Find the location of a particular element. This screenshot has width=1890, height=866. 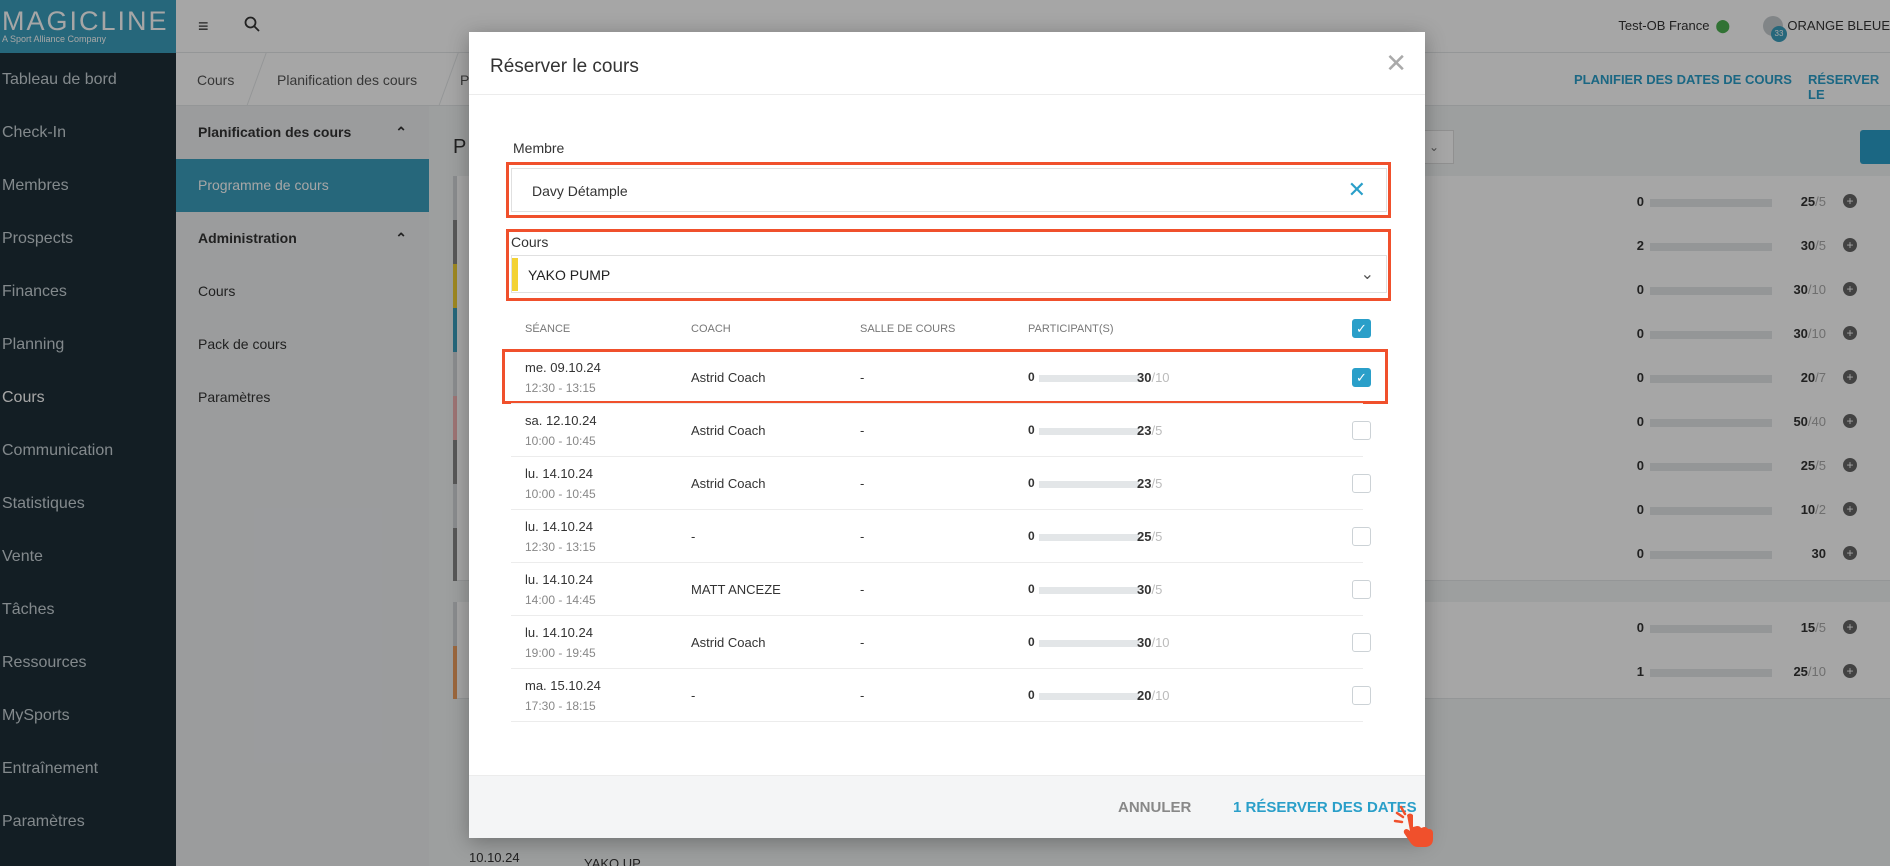

col-participants: PARTICIPANT(S) is located at coordinates (1071, 329).